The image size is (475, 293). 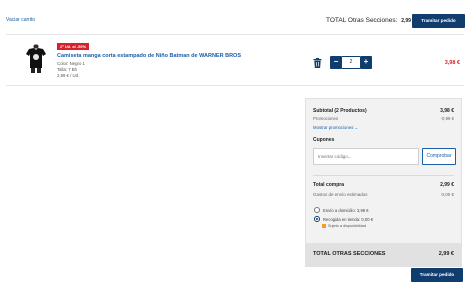 I want to click on delivery-option-home: Envío a domicilio: 3,99 €, so click(x=341, y=210).